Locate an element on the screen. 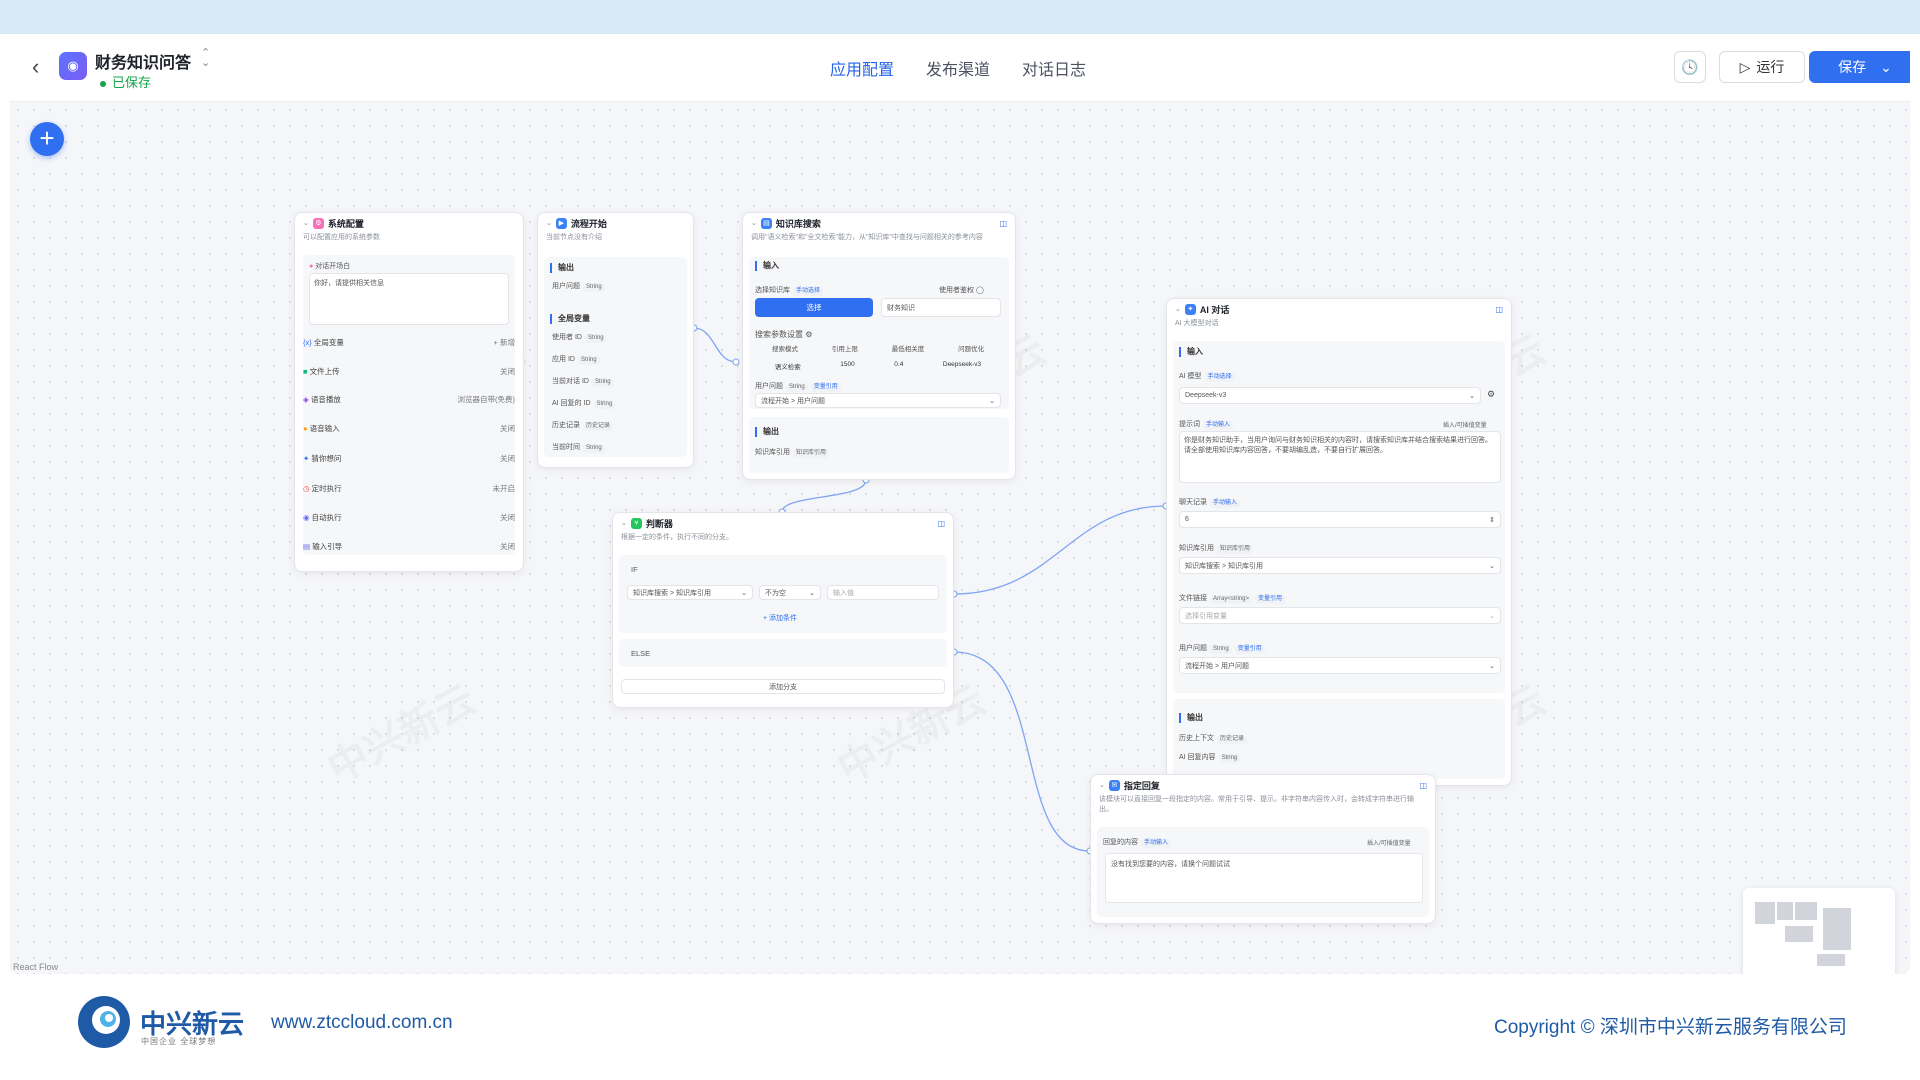 The image size is (1920, 1080). minimap is located at coordinates (1819, 931).